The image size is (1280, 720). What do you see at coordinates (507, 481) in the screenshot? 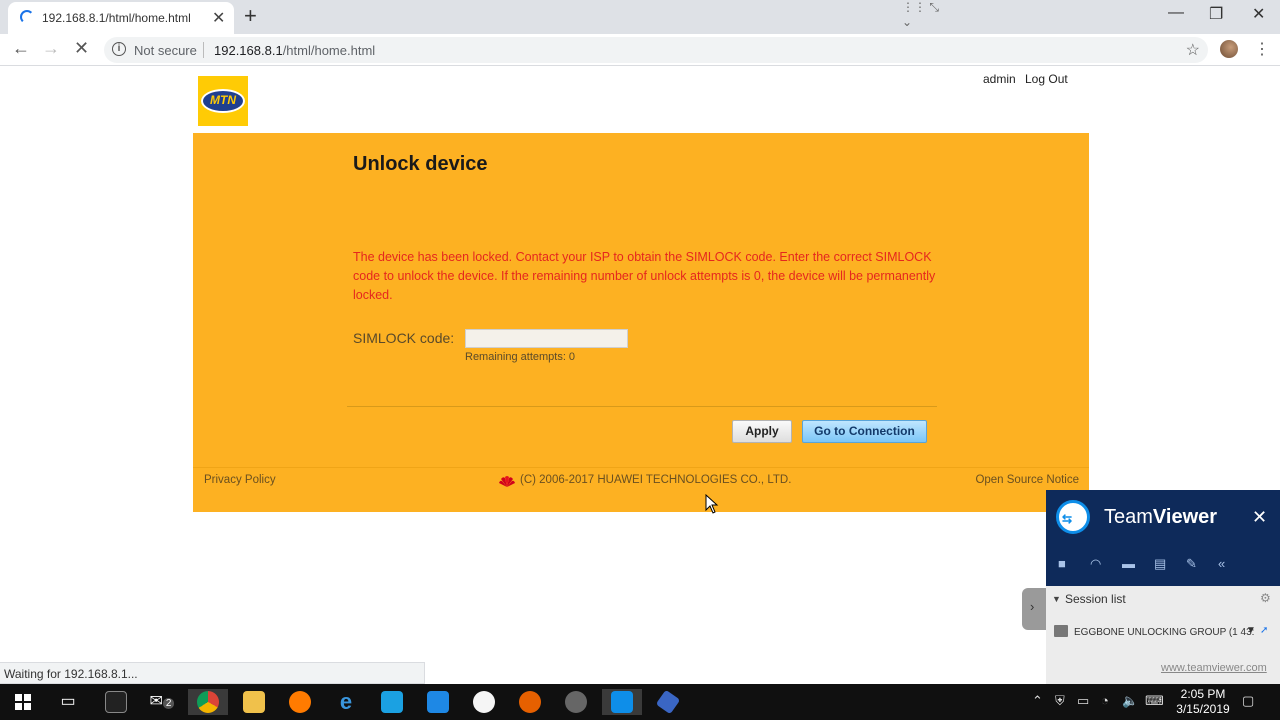
I see `huawei-logo-icon` at bounding box center [507, 481].